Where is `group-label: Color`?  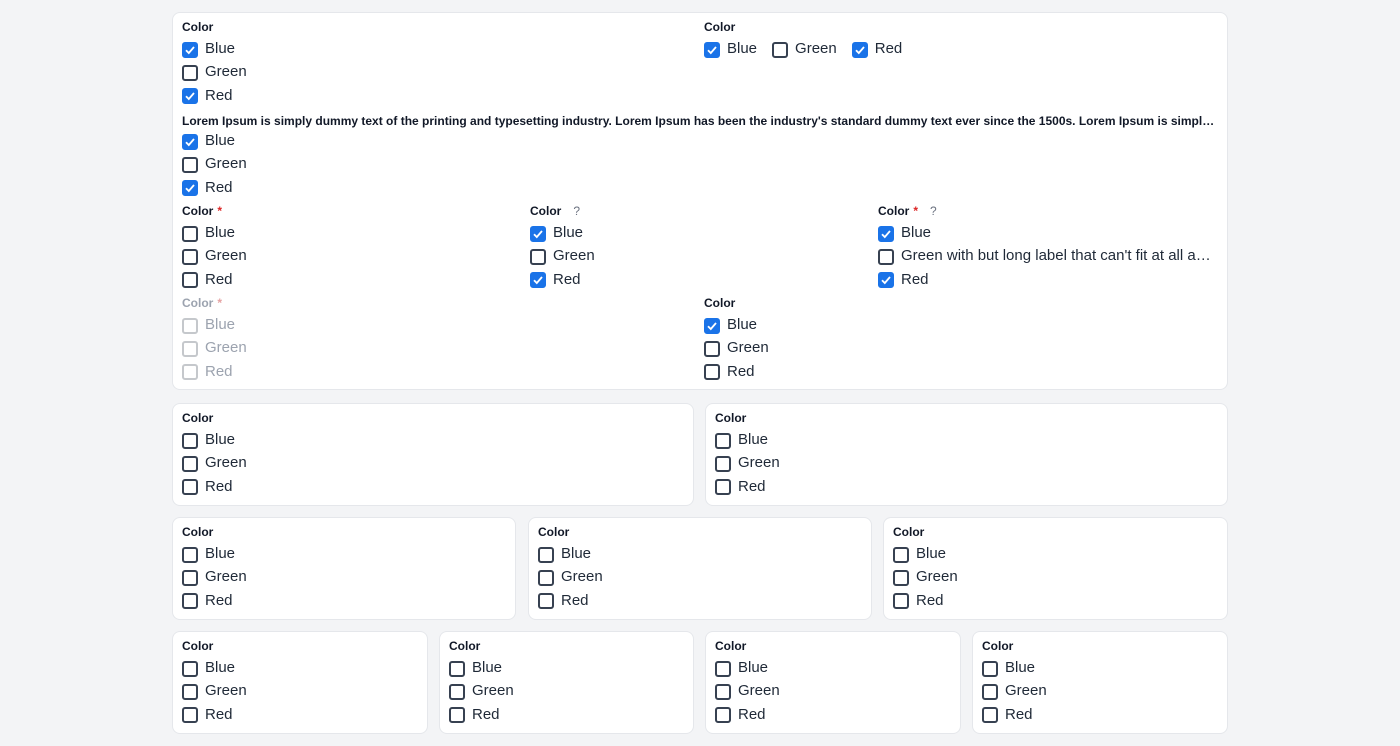 group-label: Color is located at coordinates (198, 646).